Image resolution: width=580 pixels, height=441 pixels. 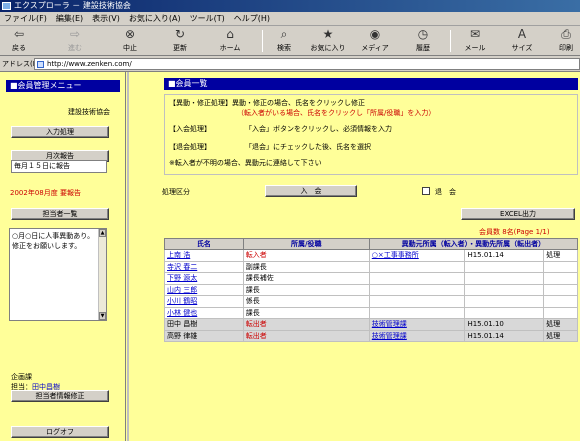 What do you see at coordinates (155, 18) in the screenshot?
I see `menu-favorites: お気に入り(A)` at bounding box center [155, 18].